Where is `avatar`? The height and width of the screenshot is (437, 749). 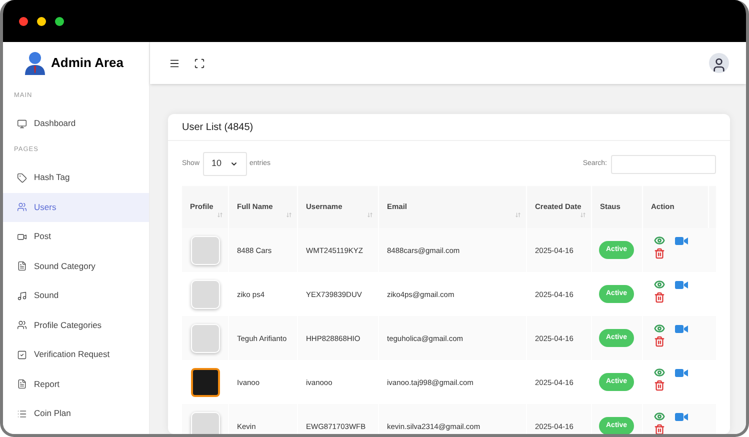
avatar is located at coordinates (719, 63).